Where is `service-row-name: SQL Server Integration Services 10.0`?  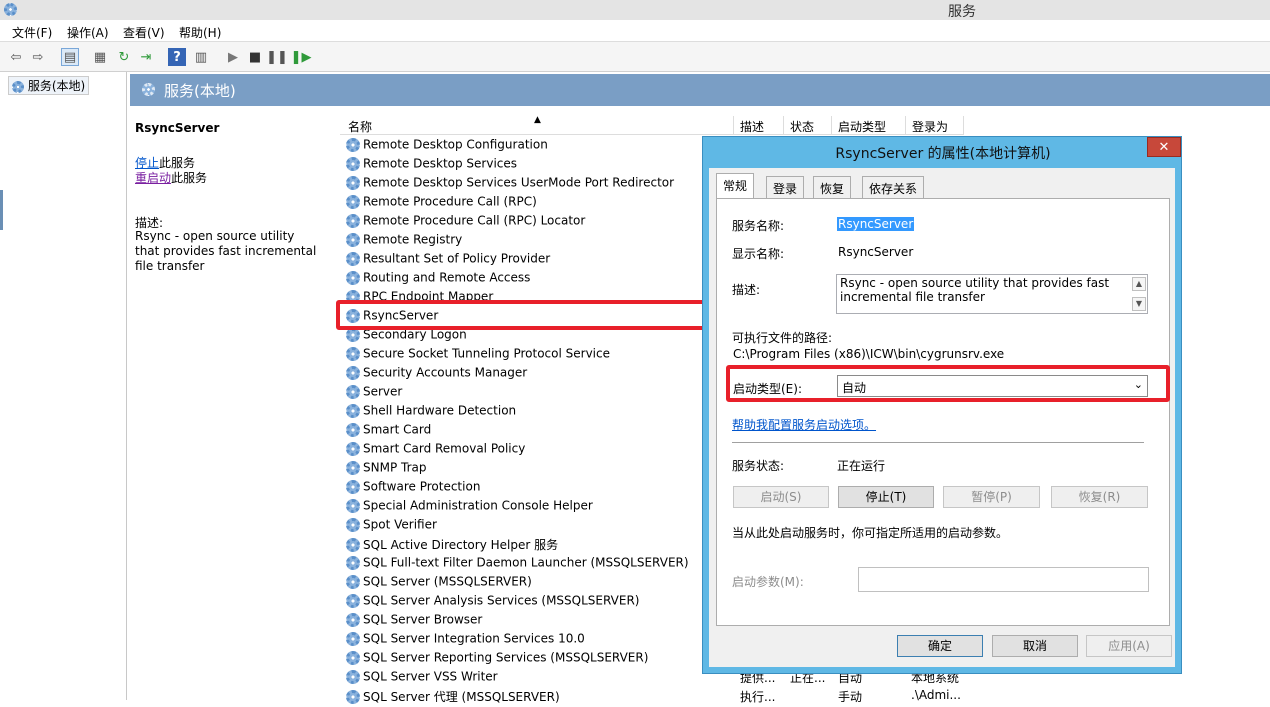 service-row-name: SQL Server Integration Services 10.0 is located at coordinates (474, 638).